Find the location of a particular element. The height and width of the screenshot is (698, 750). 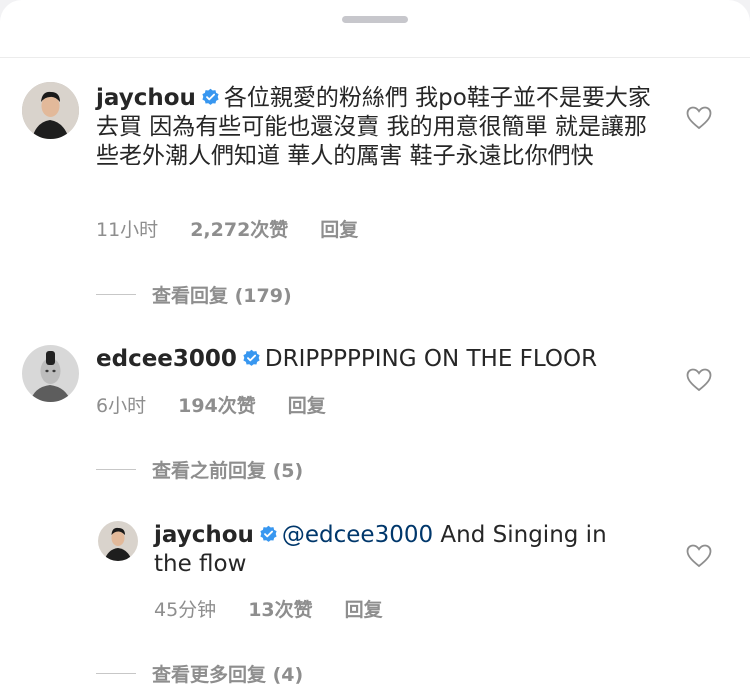

sheet-grabber is located at coordinates (375, 19).